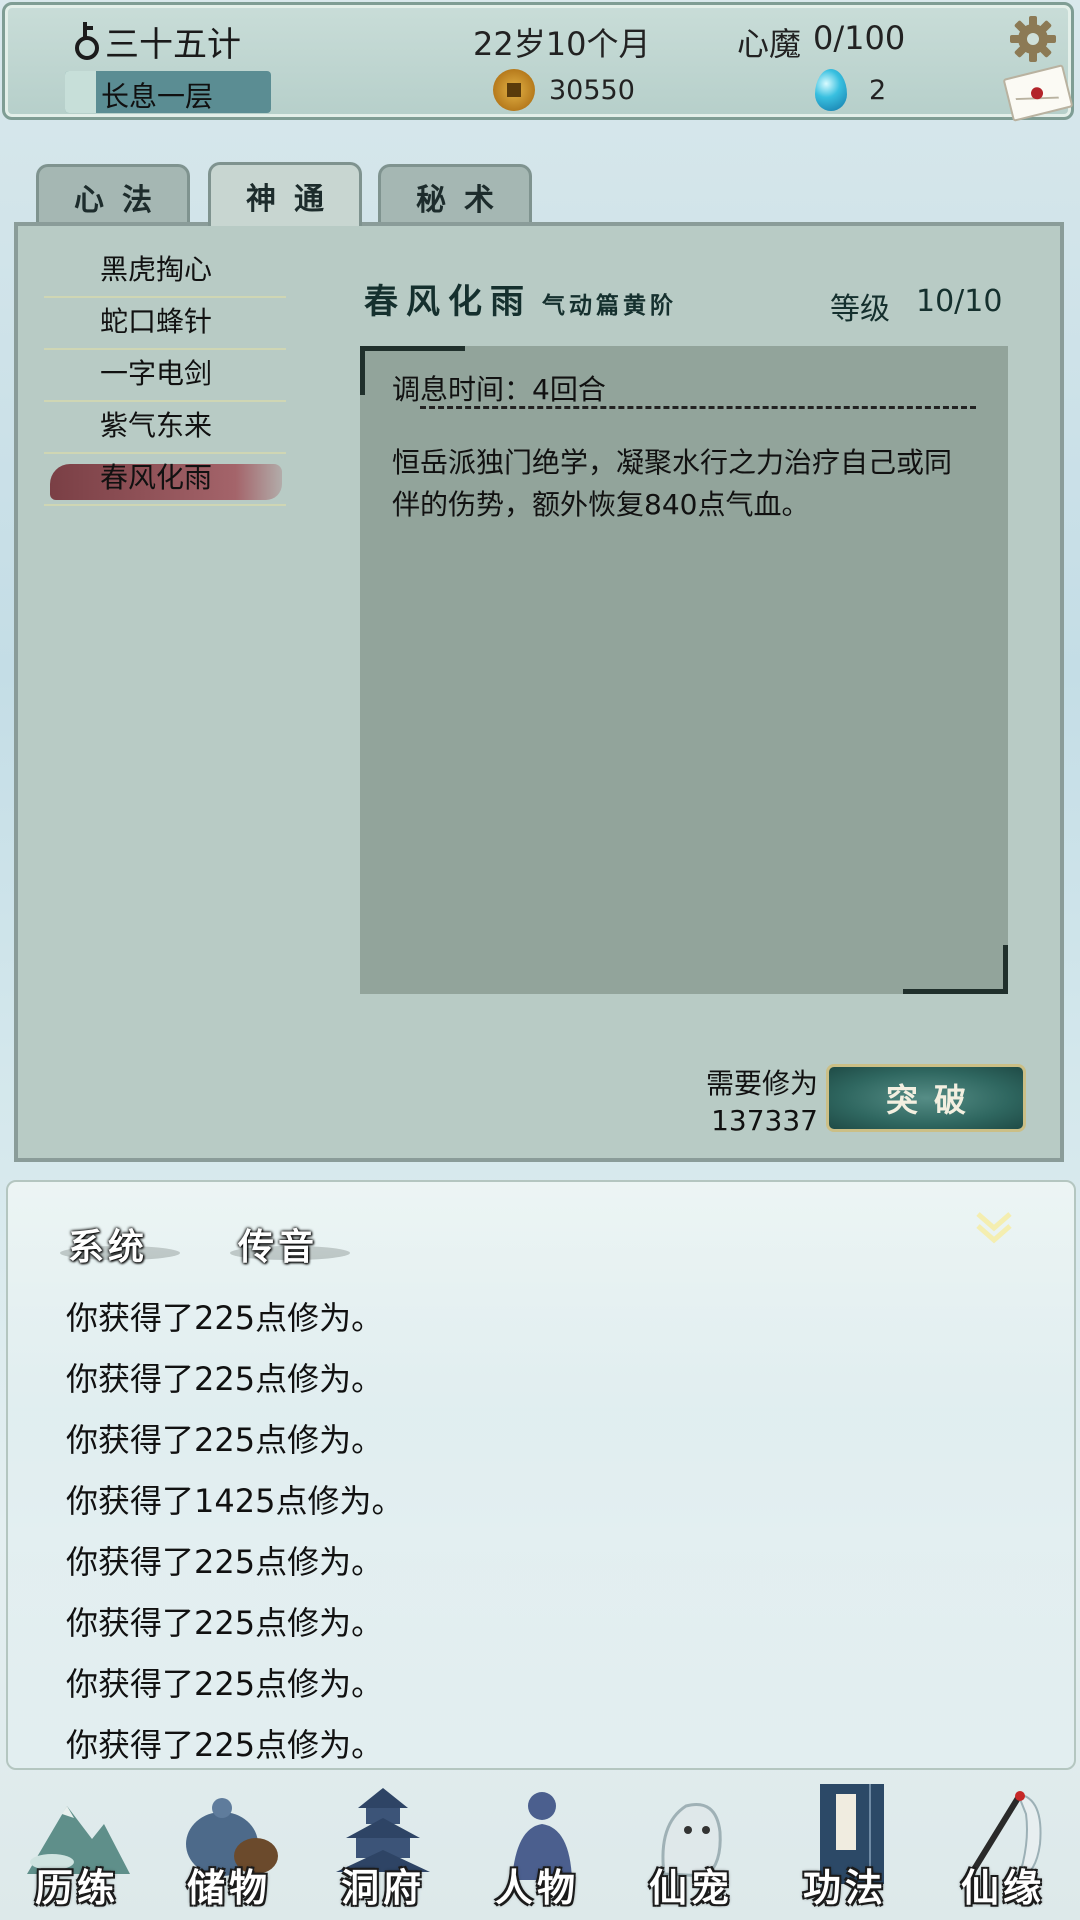  Describe the element at coordinates (157, 96) in the screenshot. I see `realm-label: 长息一层` at that location.